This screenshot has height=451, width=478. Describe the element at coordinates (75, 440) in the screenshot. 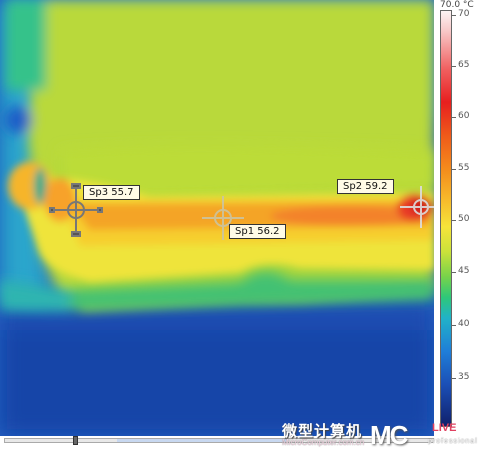

I see `scrollbar-handle` at that location.